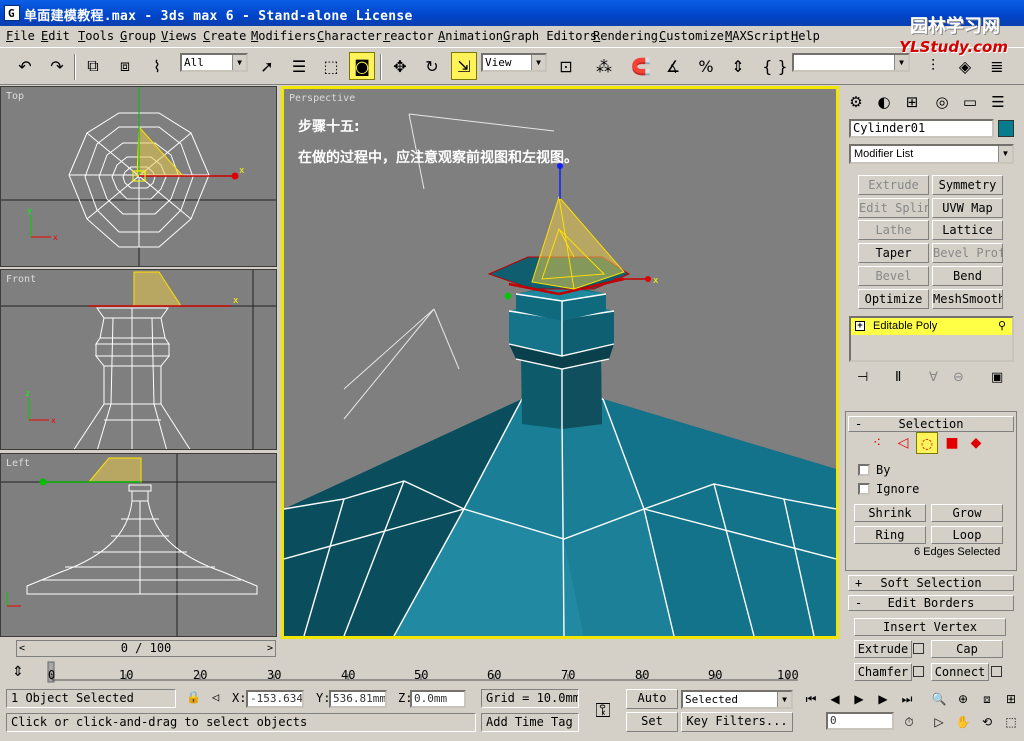 This screenshot has width=1024, height=741. I want to click on grow-button: Grow, so click(967, 513).